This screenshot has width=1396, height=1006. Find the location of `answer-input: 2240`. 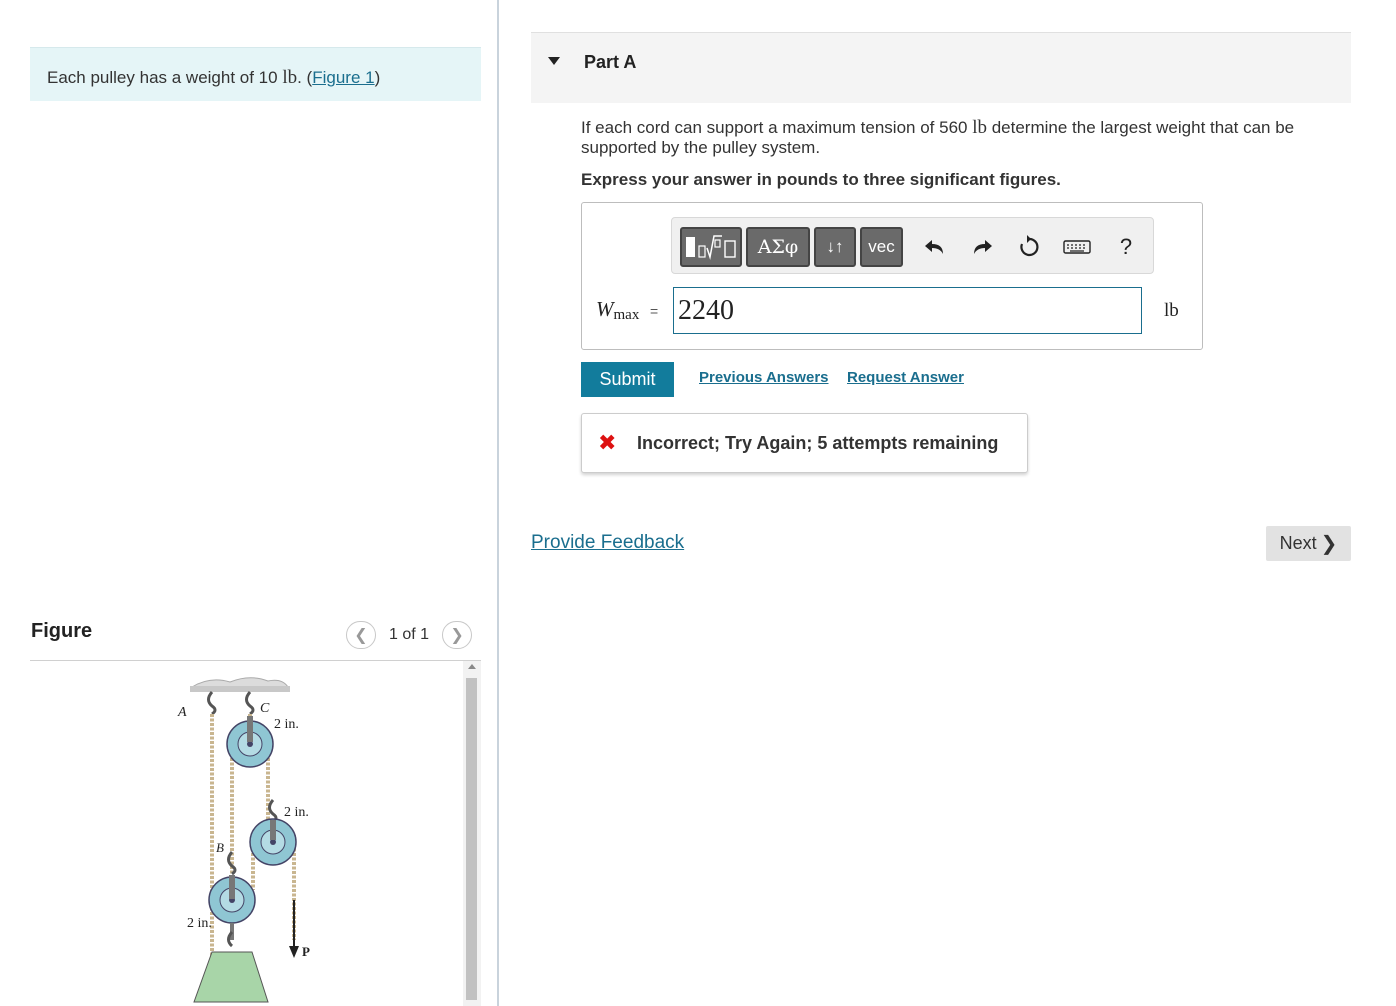

answer-input: 2240 is located at coordinates (907, 310).